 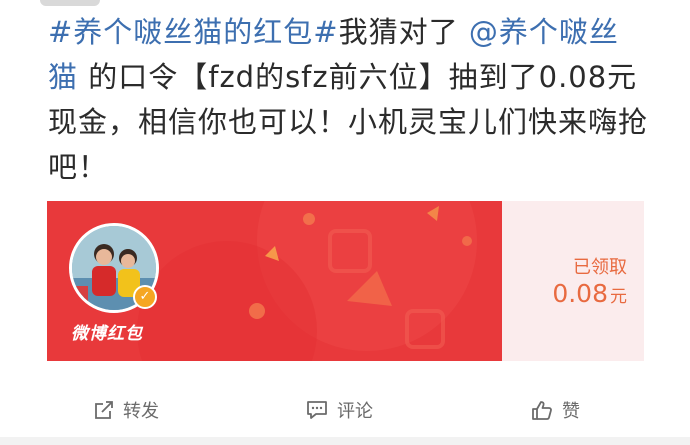 What do you see at coordinates (571, 411) in the screenshot?
I see `like-label: 赞` at bounding box center [571, 411].